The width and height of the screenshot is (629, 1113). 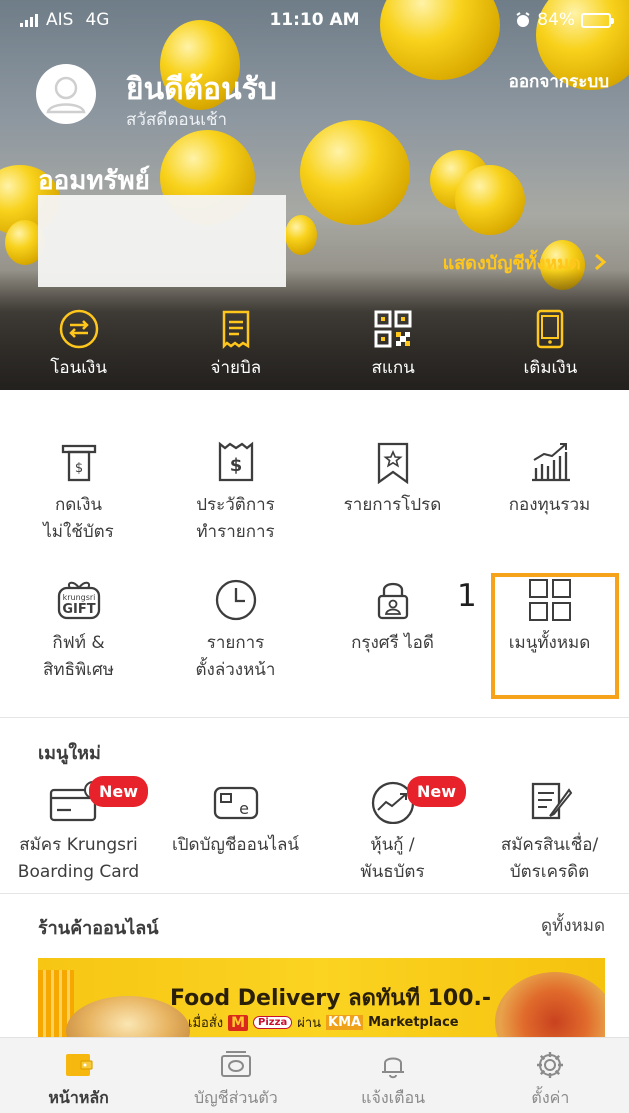 I want to click on favorite-bookmark-icon, so click(x=392, y=463).